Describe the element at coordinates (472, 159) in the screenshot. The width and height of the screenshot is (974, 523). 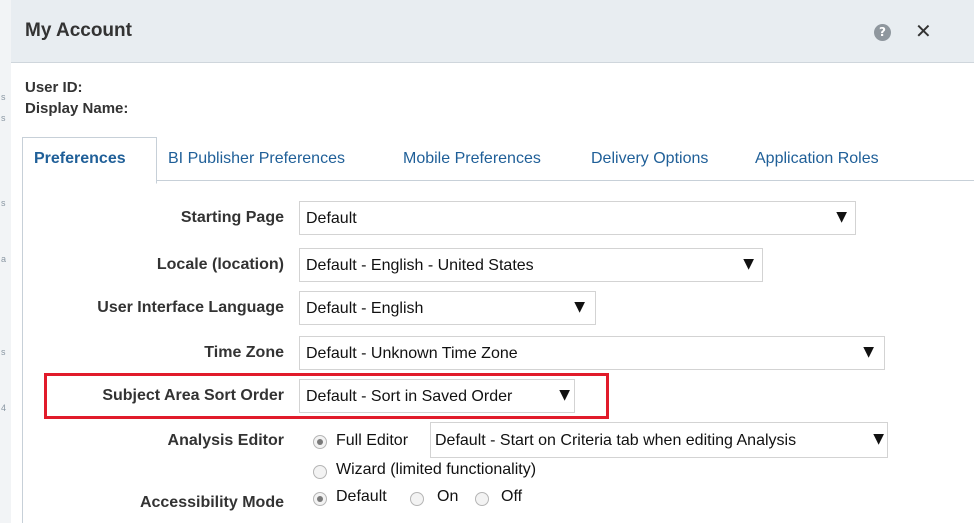
I see `tab-mobile-preferences: Mobile Preferences` at that location.